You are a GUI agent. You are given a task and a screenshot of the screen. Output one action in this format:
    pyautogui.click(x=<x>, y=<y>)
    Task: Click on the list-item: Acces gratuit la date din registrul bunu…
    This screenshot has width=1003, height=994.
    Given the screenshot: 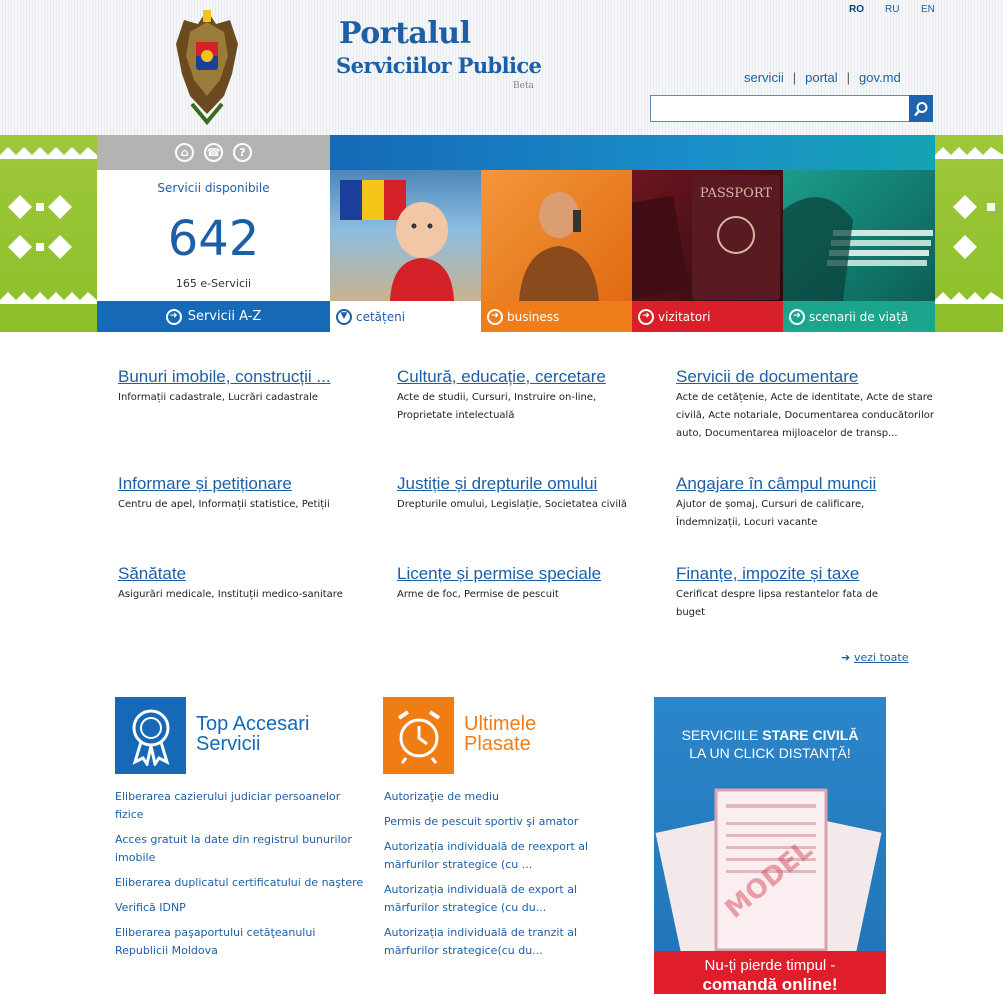 What is the action you would take?
    pyautogui.click(x=240, y=849)
    